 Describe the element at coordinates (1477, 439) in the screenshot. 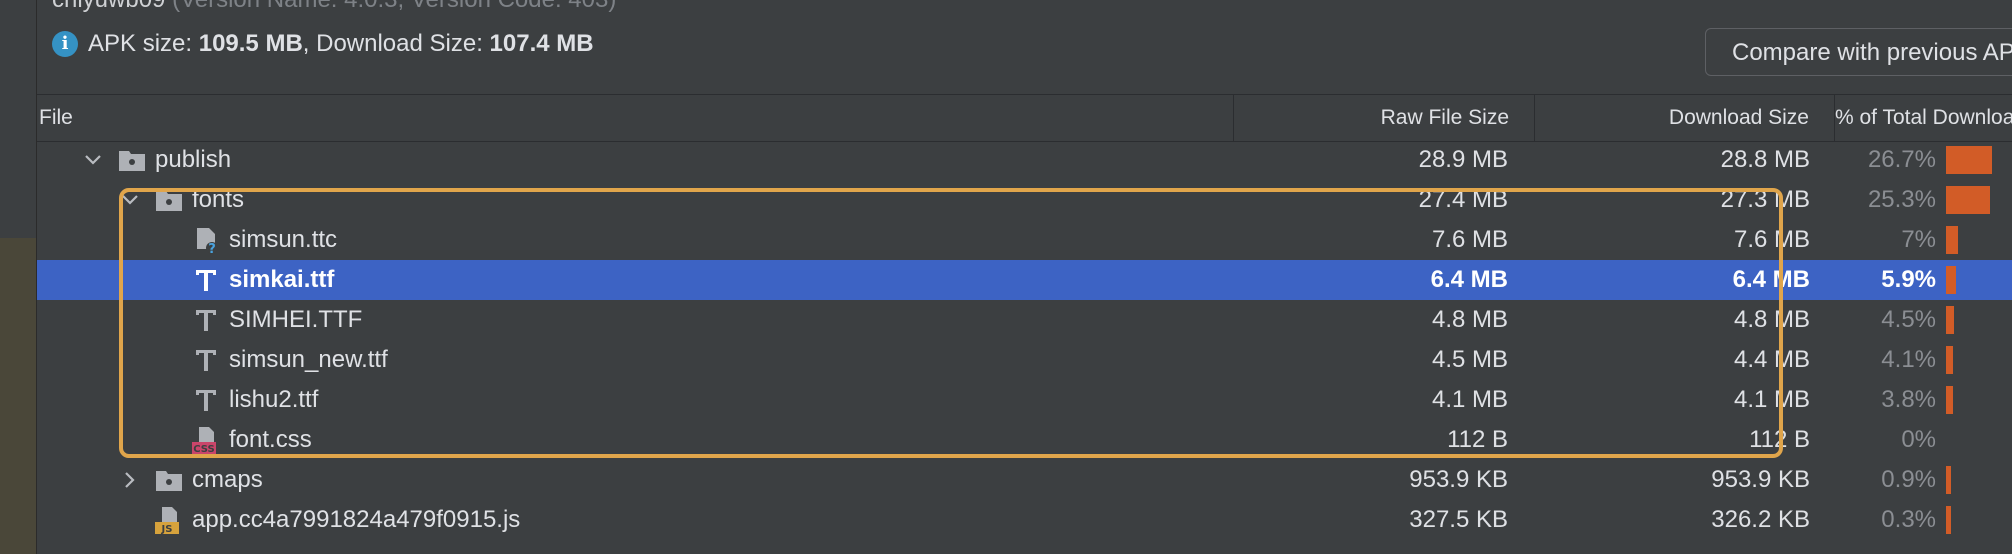

I see `raw-file-size: 112 B` at that location.